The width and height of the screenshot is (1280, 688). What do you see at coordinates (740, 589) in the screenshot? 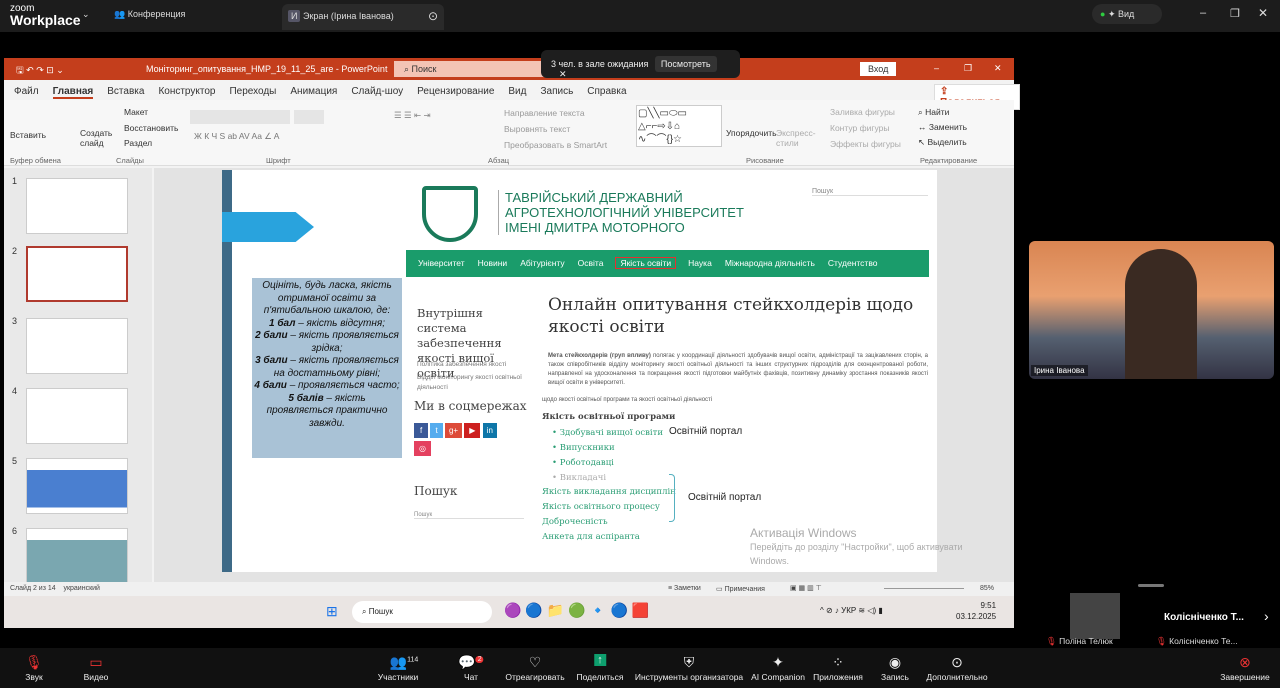
I see `comments-button: ▭ Примечания` at bounding box center [740, 589].